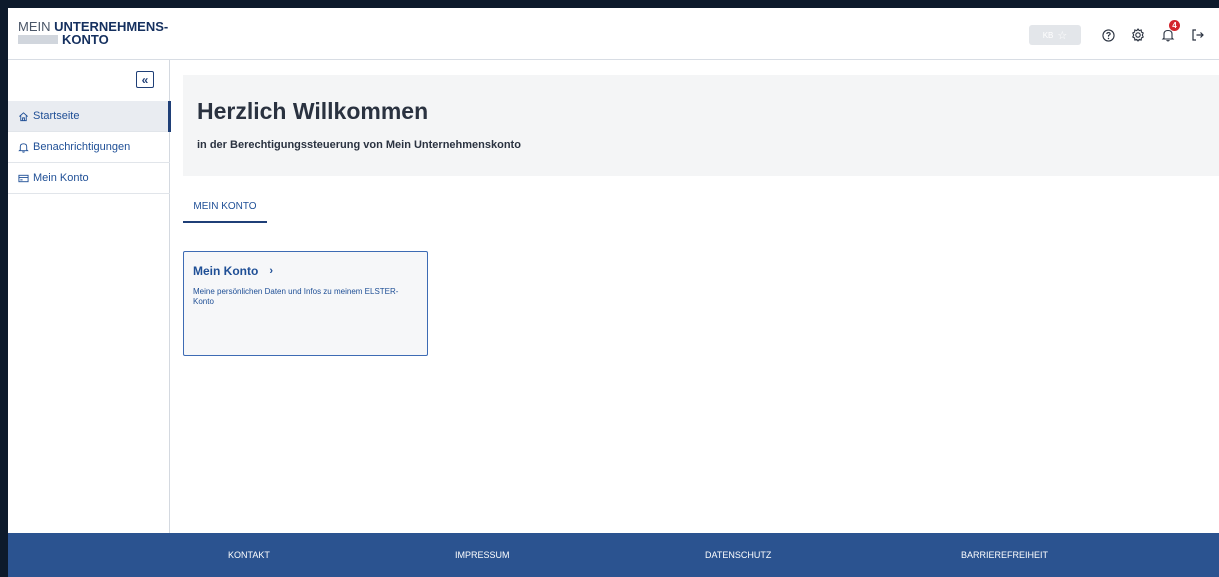 This screenshot has height=577, width=1219. Describe the element at coordinates (4, 288) in the screenshot. I see `window-frame-left` at that location.